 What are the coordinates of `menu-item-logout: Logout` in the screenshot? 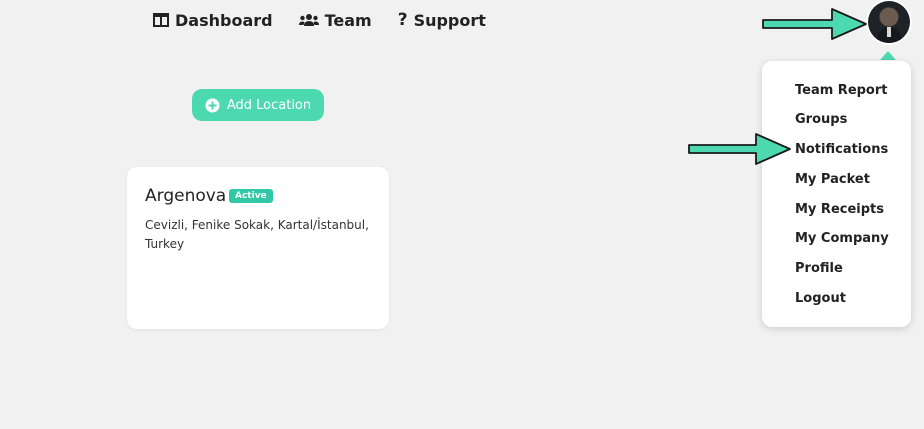 It's located at (820, 298).